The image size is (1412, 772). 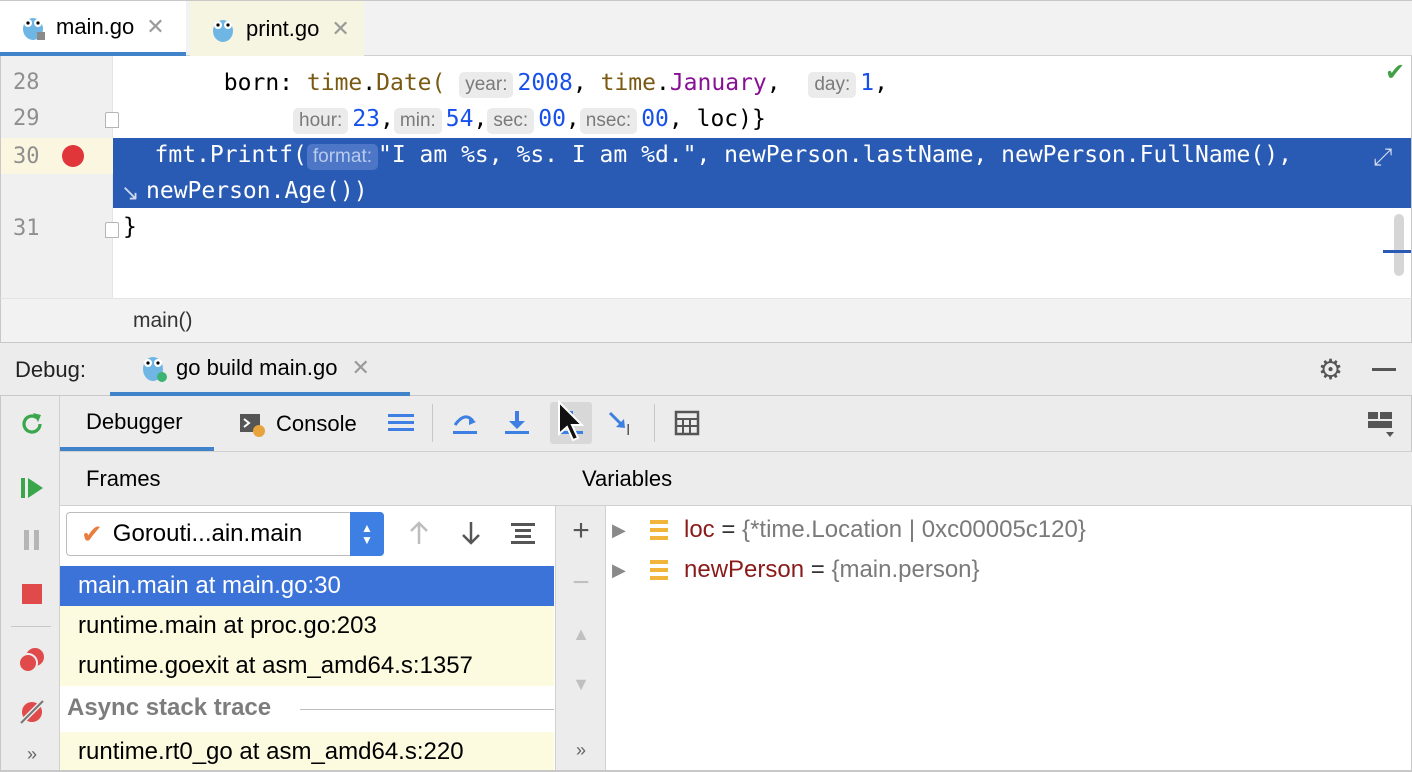 I want to click on step-out-icon: I, so click(x=621, y=423).